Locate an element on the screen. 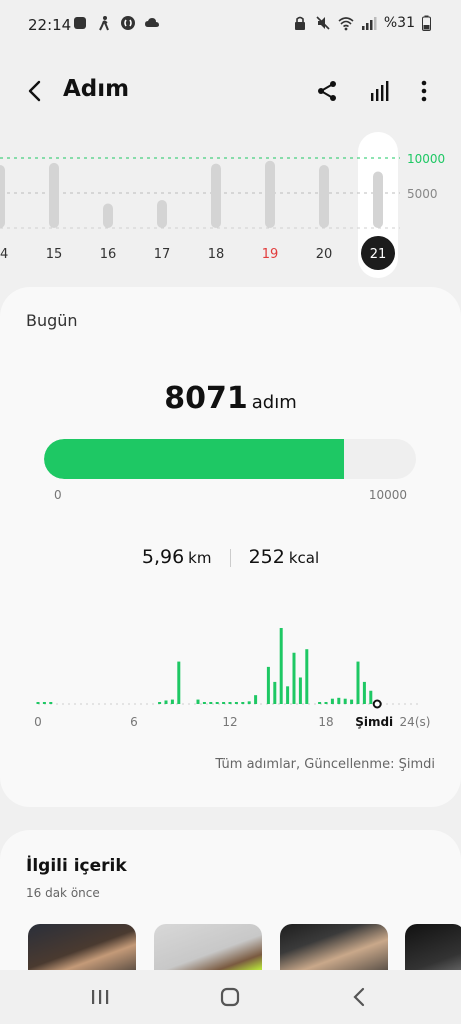 The width and height of the screenshot is (461, 1024). hourly-x-label: 12 is located at coordinates (229, 722).